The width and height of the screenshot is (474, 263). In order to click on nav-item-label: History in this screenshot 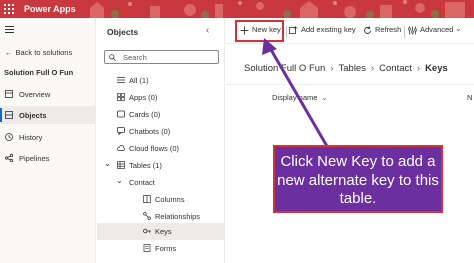, I will do `click(31, 137)`.